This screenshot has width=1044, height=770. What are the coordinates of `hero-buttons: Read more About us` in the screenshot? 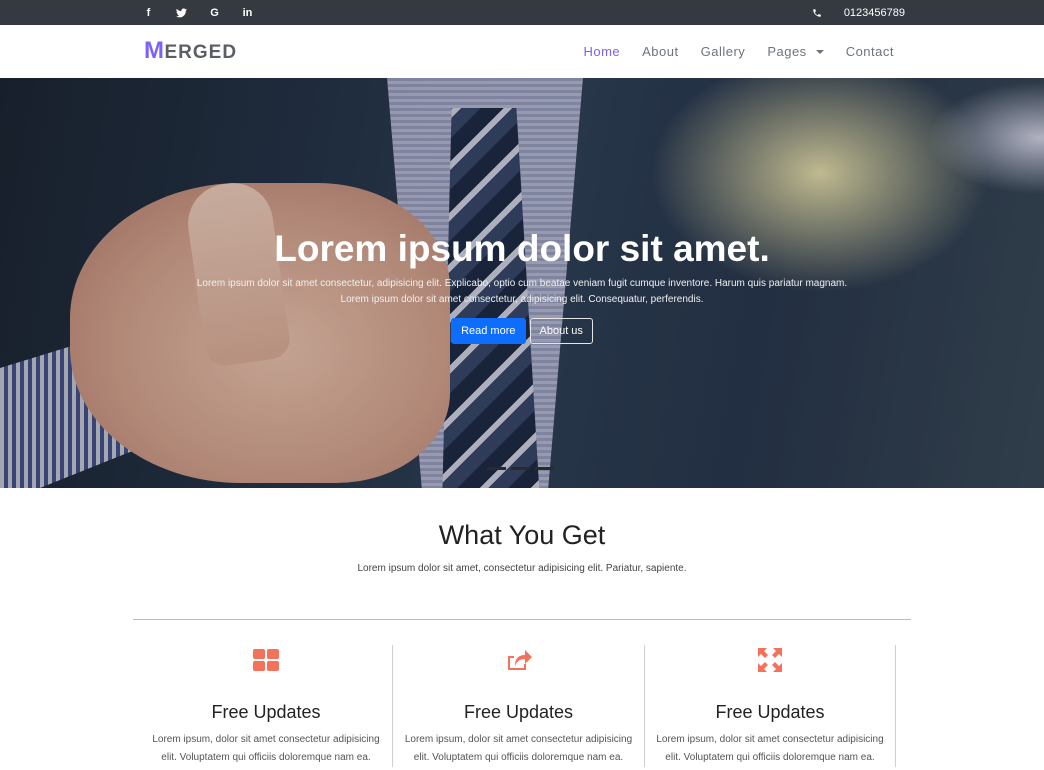 It's located at (522, 331).